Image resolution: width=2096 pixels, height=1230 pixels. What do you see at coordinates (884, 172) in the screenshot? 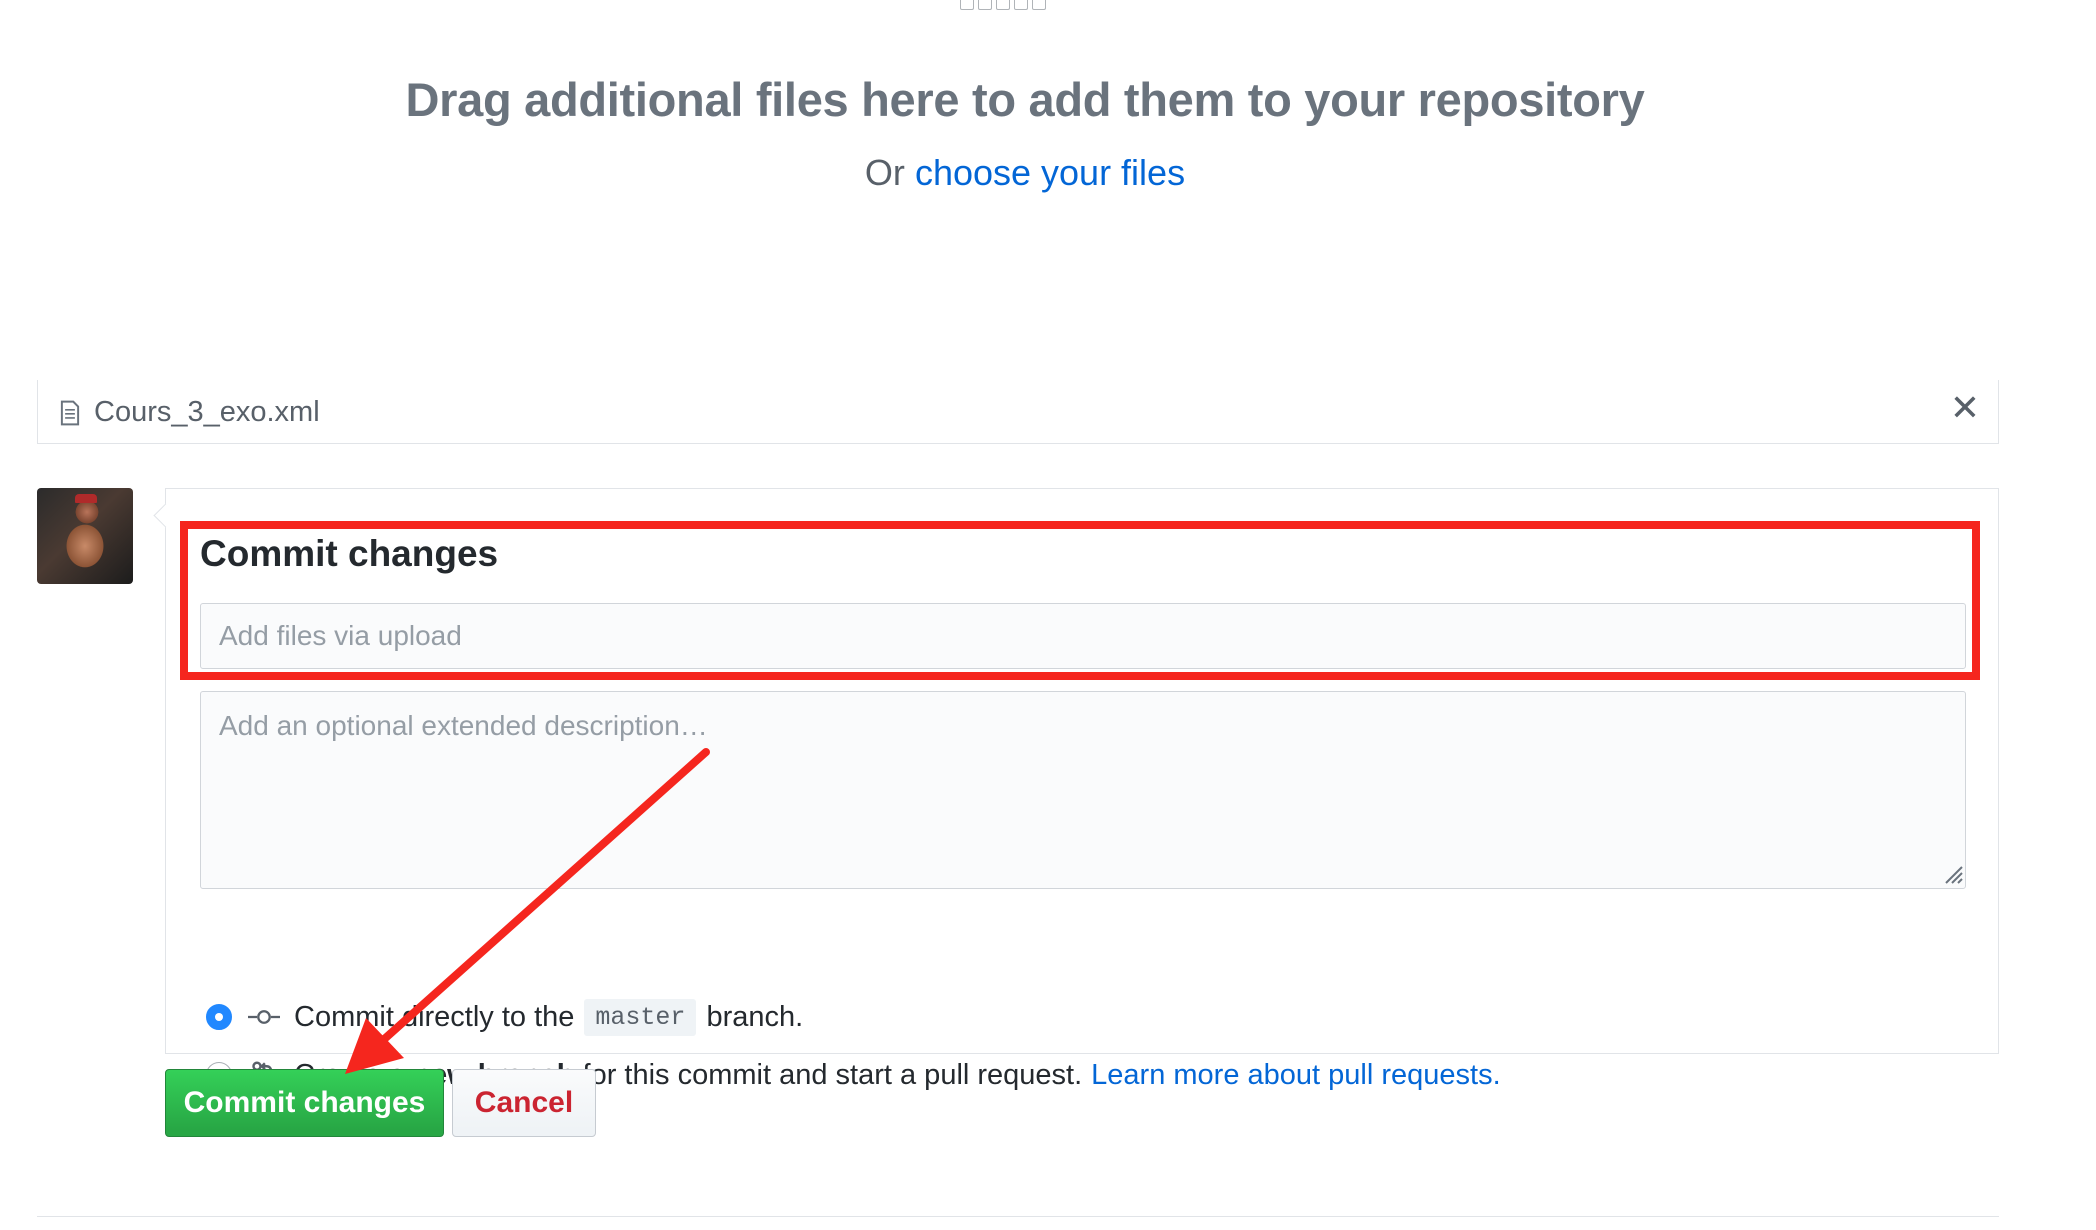
I see `drop-zone-subtitle-prefix: Or` at bounding box center [884, 172].